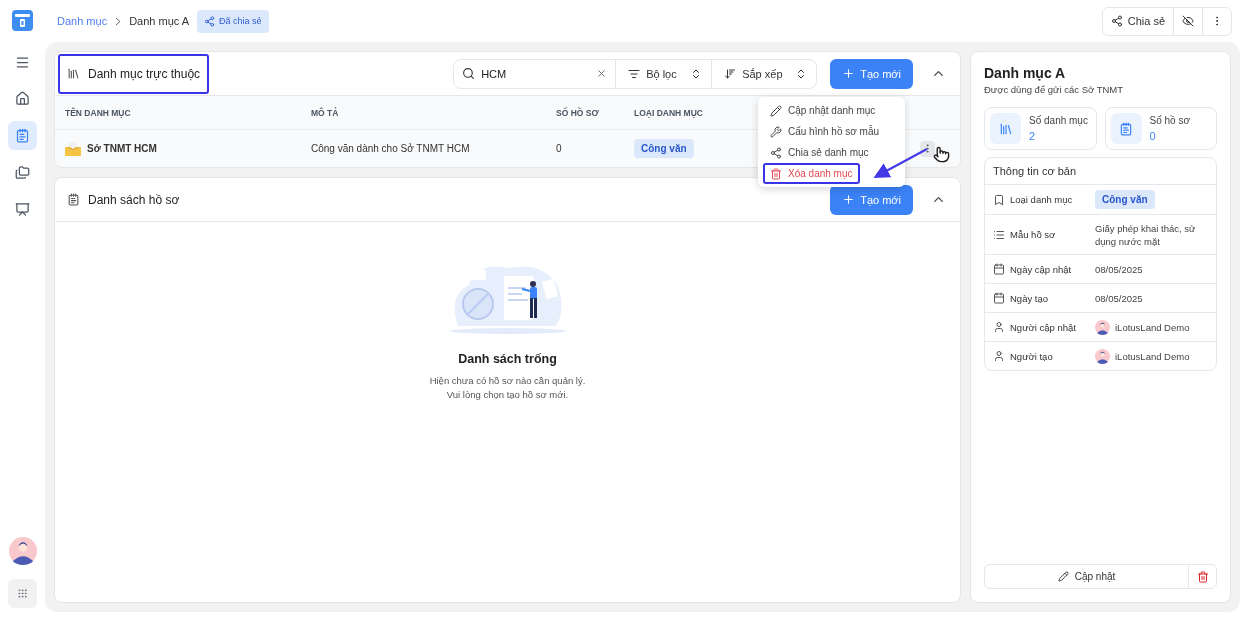  I want to click on home-icon, so click(22, 98).